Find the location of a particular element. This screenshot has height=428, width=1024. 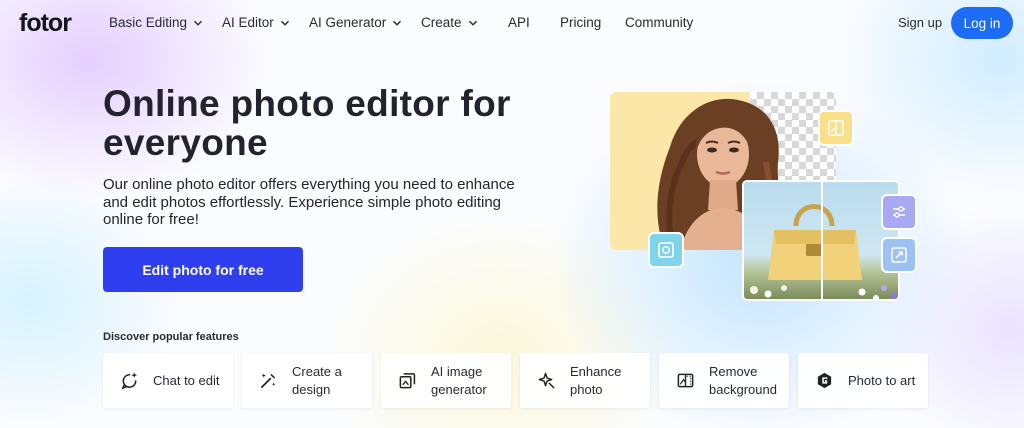

feature-label: Remove background is located at coordinates (743, 380).